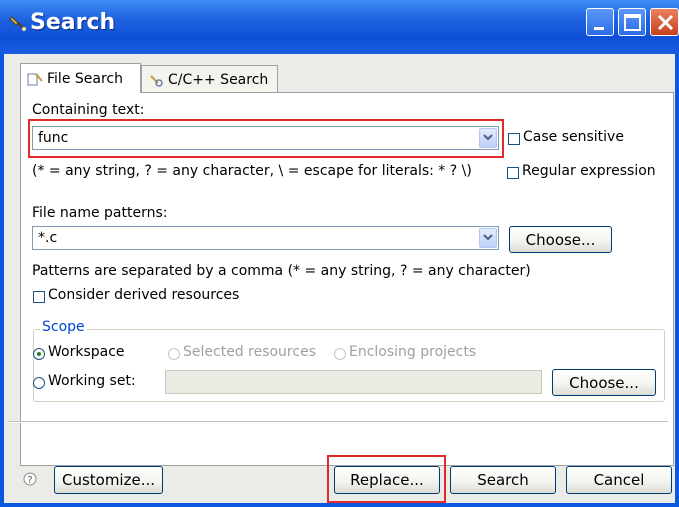 The height and width of the screenshot is (507, 679). I want to click on case-sensitive-checkbox, so click(514, 139).